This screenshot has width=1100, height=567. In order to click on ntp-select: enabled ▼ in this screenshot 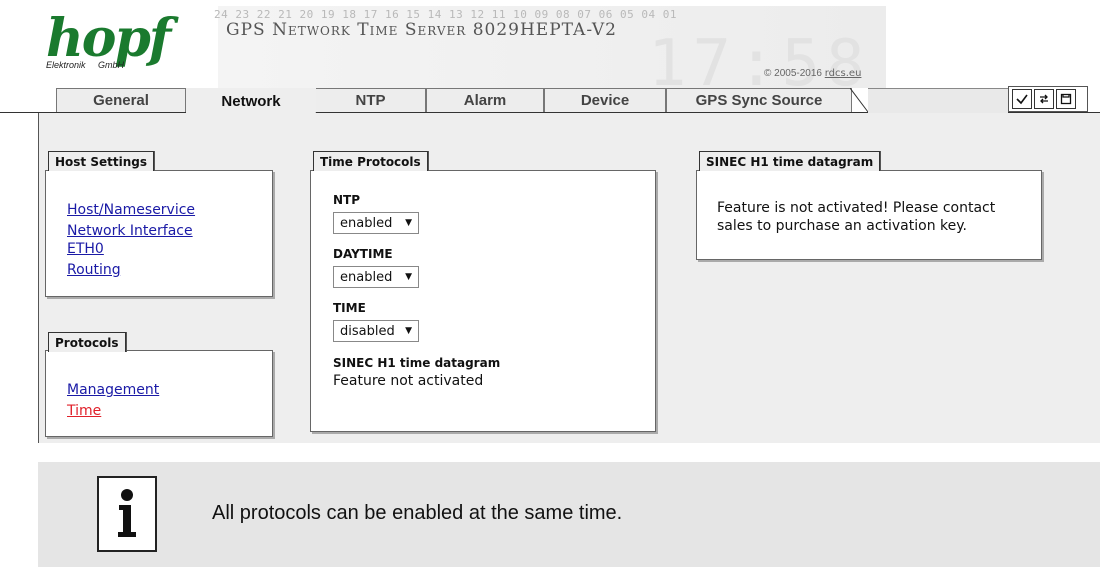, I will do `click(376, 223)`.